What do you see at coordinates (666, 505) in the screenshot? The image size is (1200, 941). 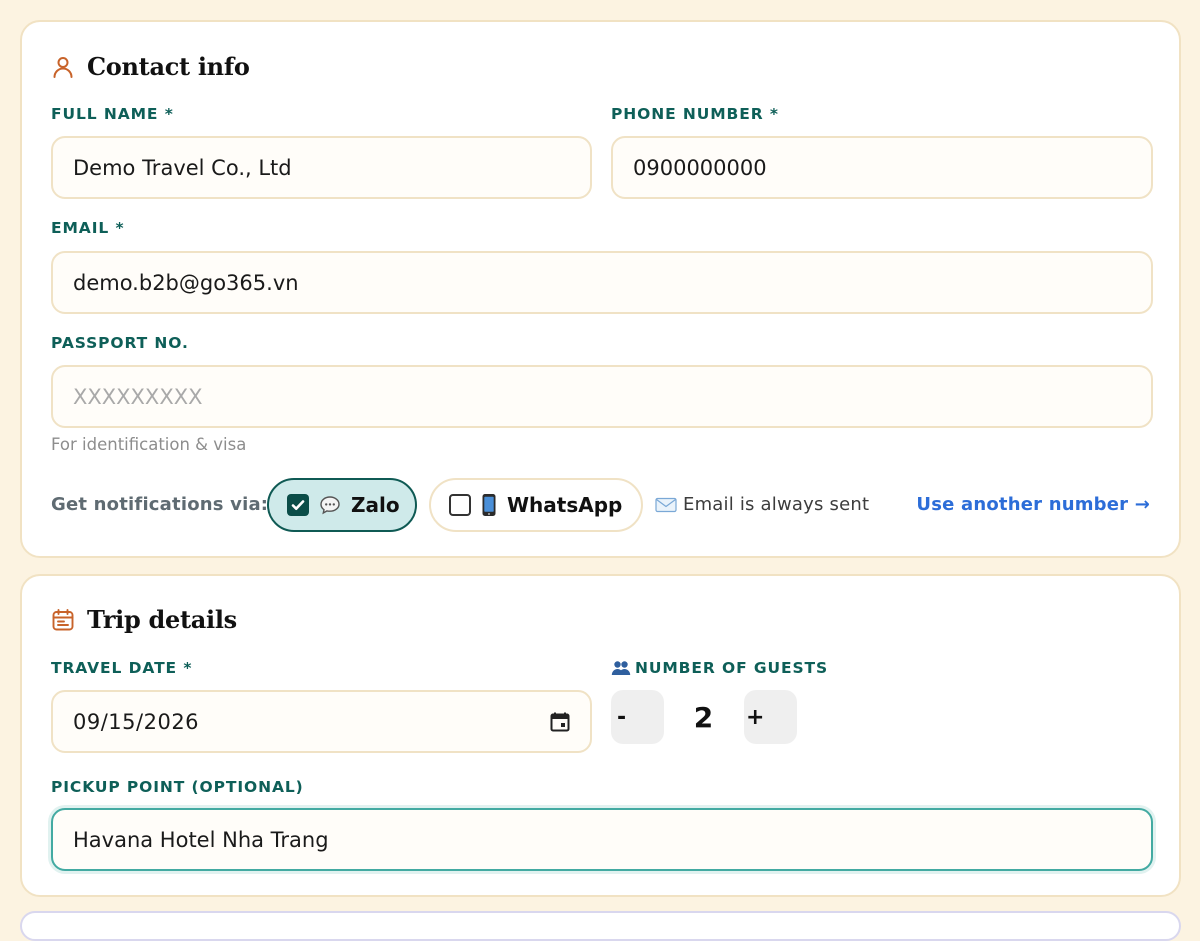 I see `envelope-icon` at bounding box center [666, 505].